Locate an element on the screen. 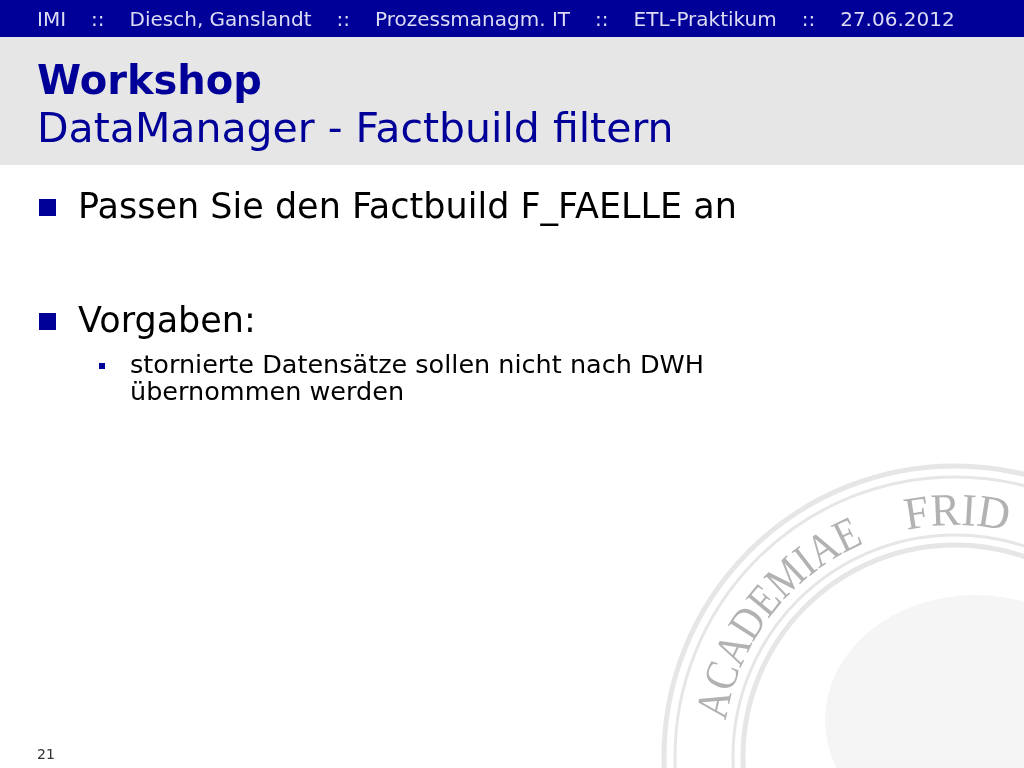 This screenshot has height=768, width=1024. sub-bullet-icon is located at coordinates (102, 366).